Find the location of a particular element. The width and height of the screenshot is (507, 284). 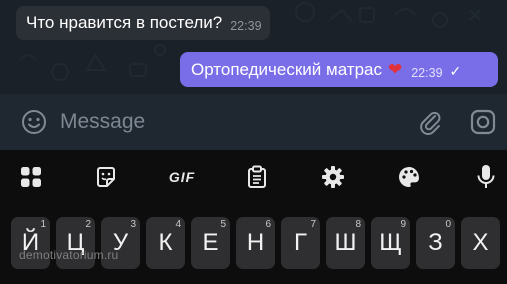

key-number-hint: 9 is located at coordinates (403, 224).